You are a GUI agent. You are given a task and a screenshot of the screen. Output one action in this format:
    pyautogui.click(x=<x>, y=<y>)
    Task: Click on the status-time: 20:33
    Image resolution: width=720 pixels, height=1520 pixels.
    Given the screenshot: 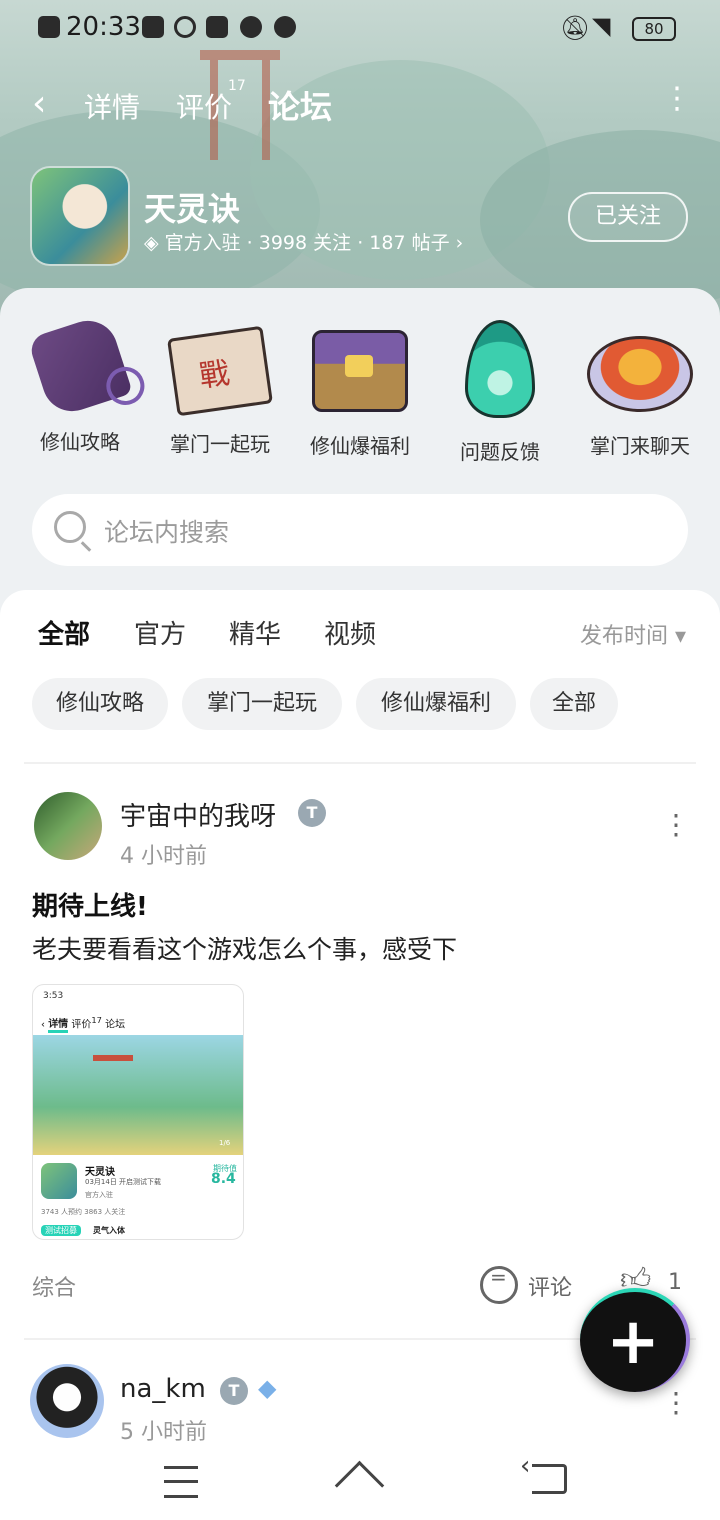 What is the action you would take?
    pyautogui.click(x=103, y=27)
    